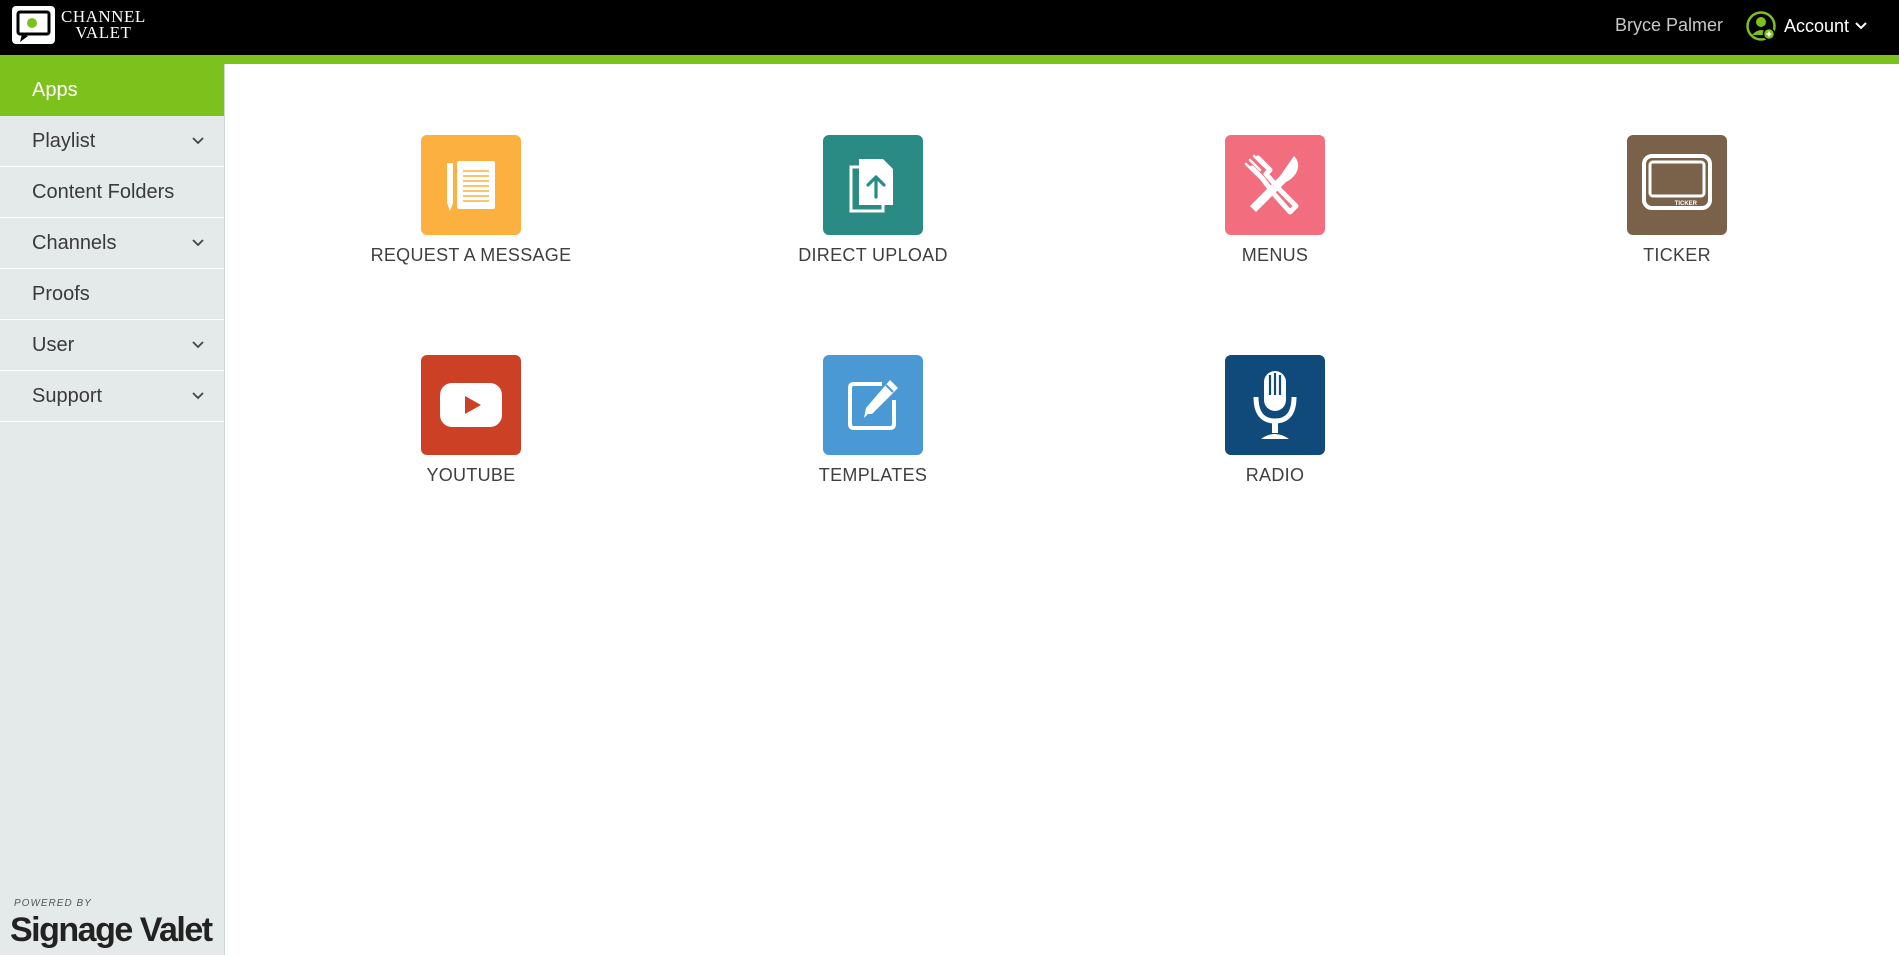 Image resolution: width=1899 pixels, height=955 pixels. What do you see at coordinates (949, 59) in the screenshot?
I see `header-accent-bar` at bounding box center [949, 59].